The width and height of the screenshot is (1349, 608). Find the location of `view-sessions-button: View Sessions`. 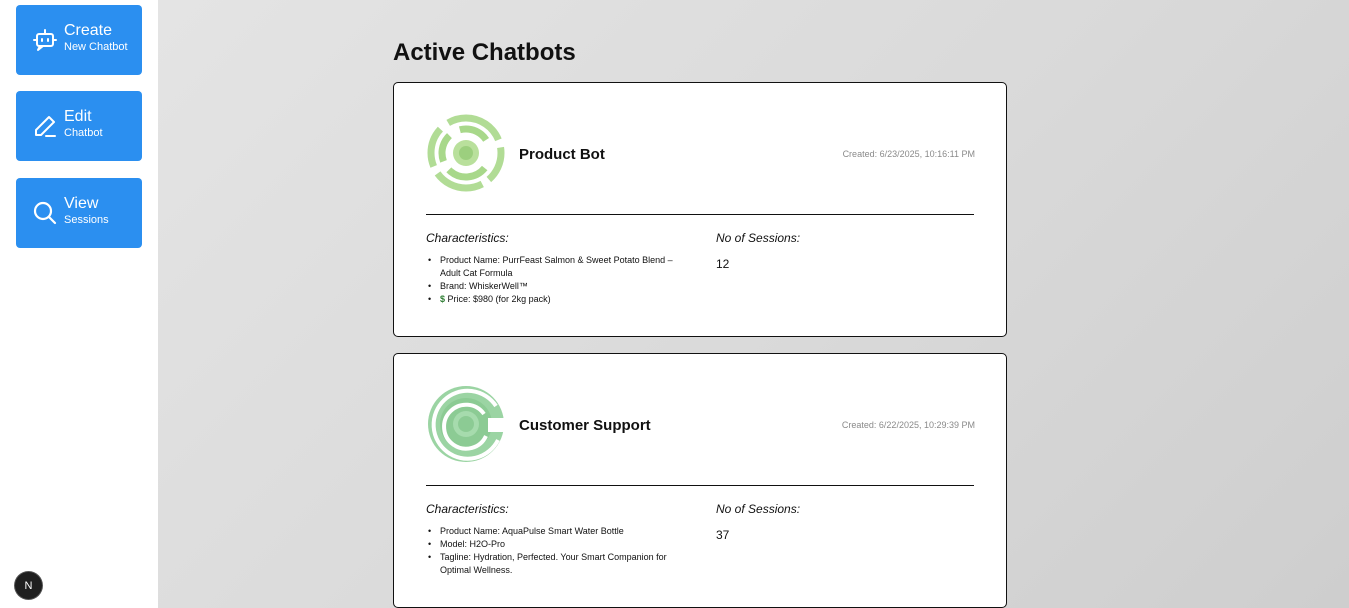

view-sessions-button: View Sessions is located at coordinates (79, 213).